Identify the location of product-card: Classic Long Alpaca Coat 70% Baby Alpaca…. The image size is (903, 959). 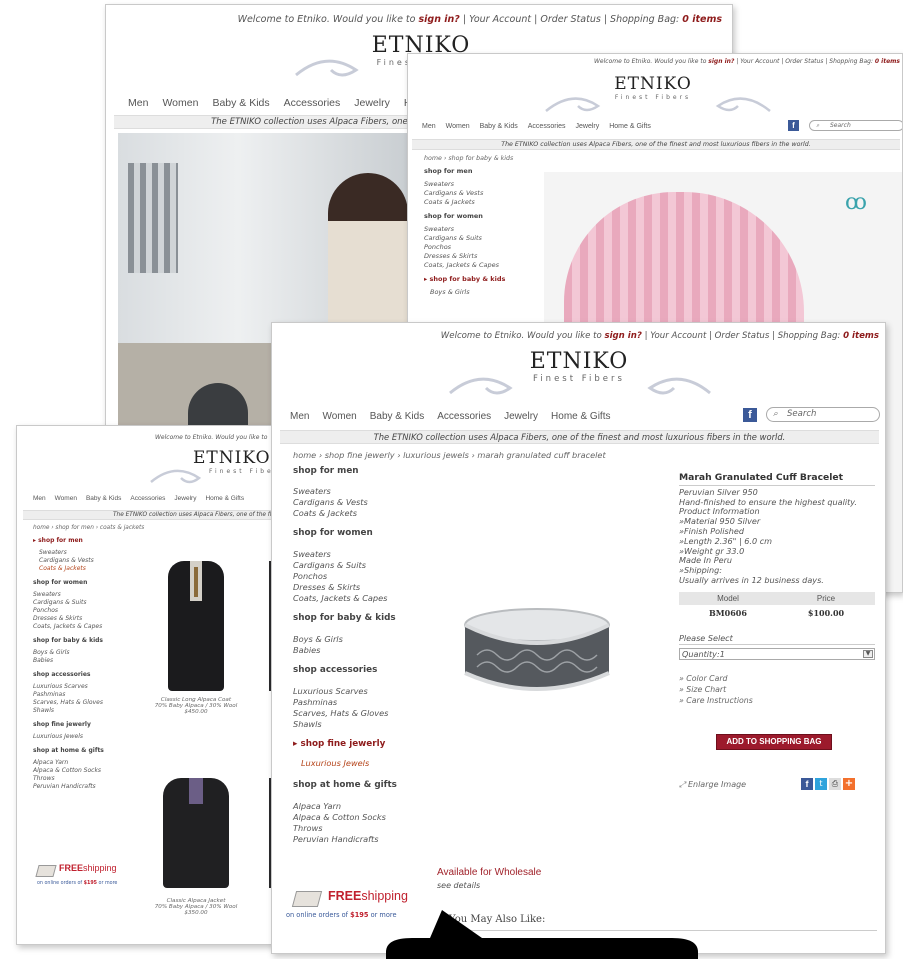
(196, 638).